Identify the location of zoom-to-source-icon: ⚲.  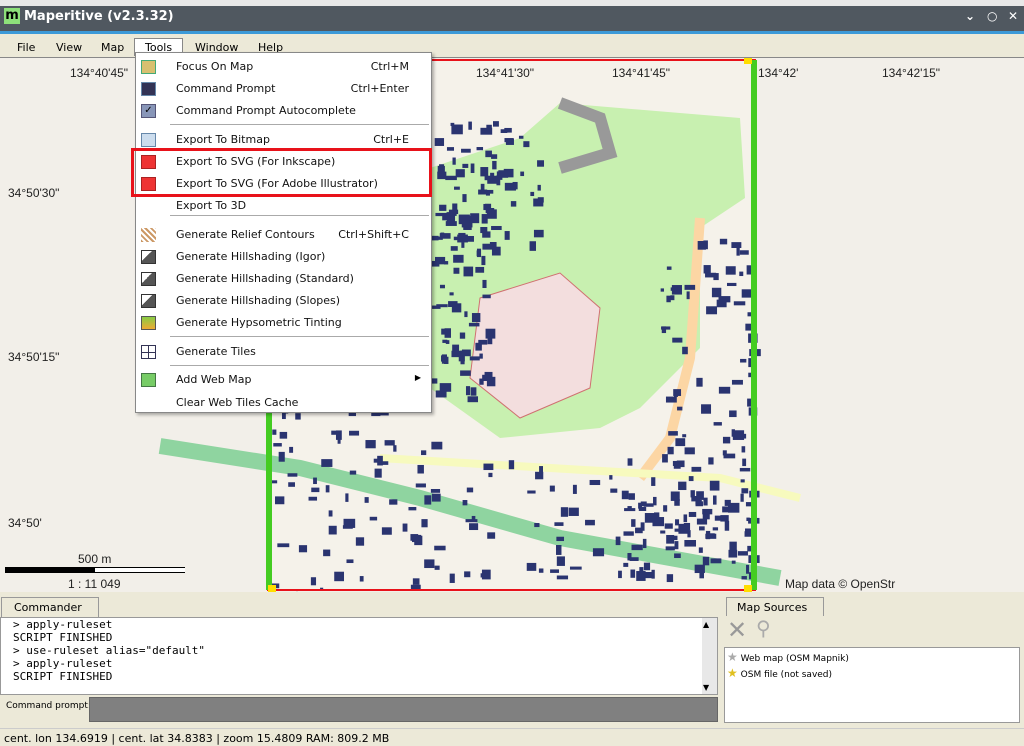
(763, 628).